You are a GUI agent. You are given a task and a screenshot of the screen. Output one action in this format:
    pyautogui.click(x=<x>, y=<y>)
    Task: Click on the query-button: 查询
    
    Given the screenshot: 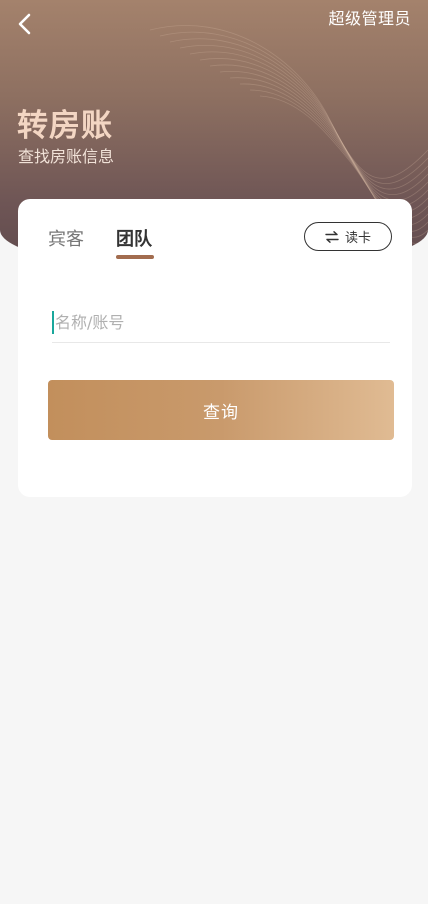 What is the action you would take?
    pyautogui.click(x=221, y=410)
    